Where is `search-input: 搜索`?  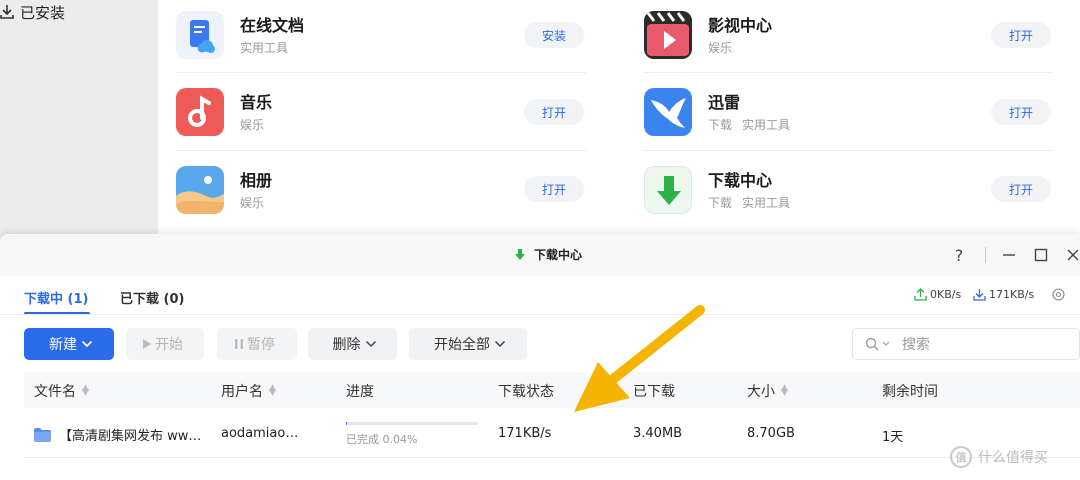 search-input: 搜索 is located at coordinates (966, 344).